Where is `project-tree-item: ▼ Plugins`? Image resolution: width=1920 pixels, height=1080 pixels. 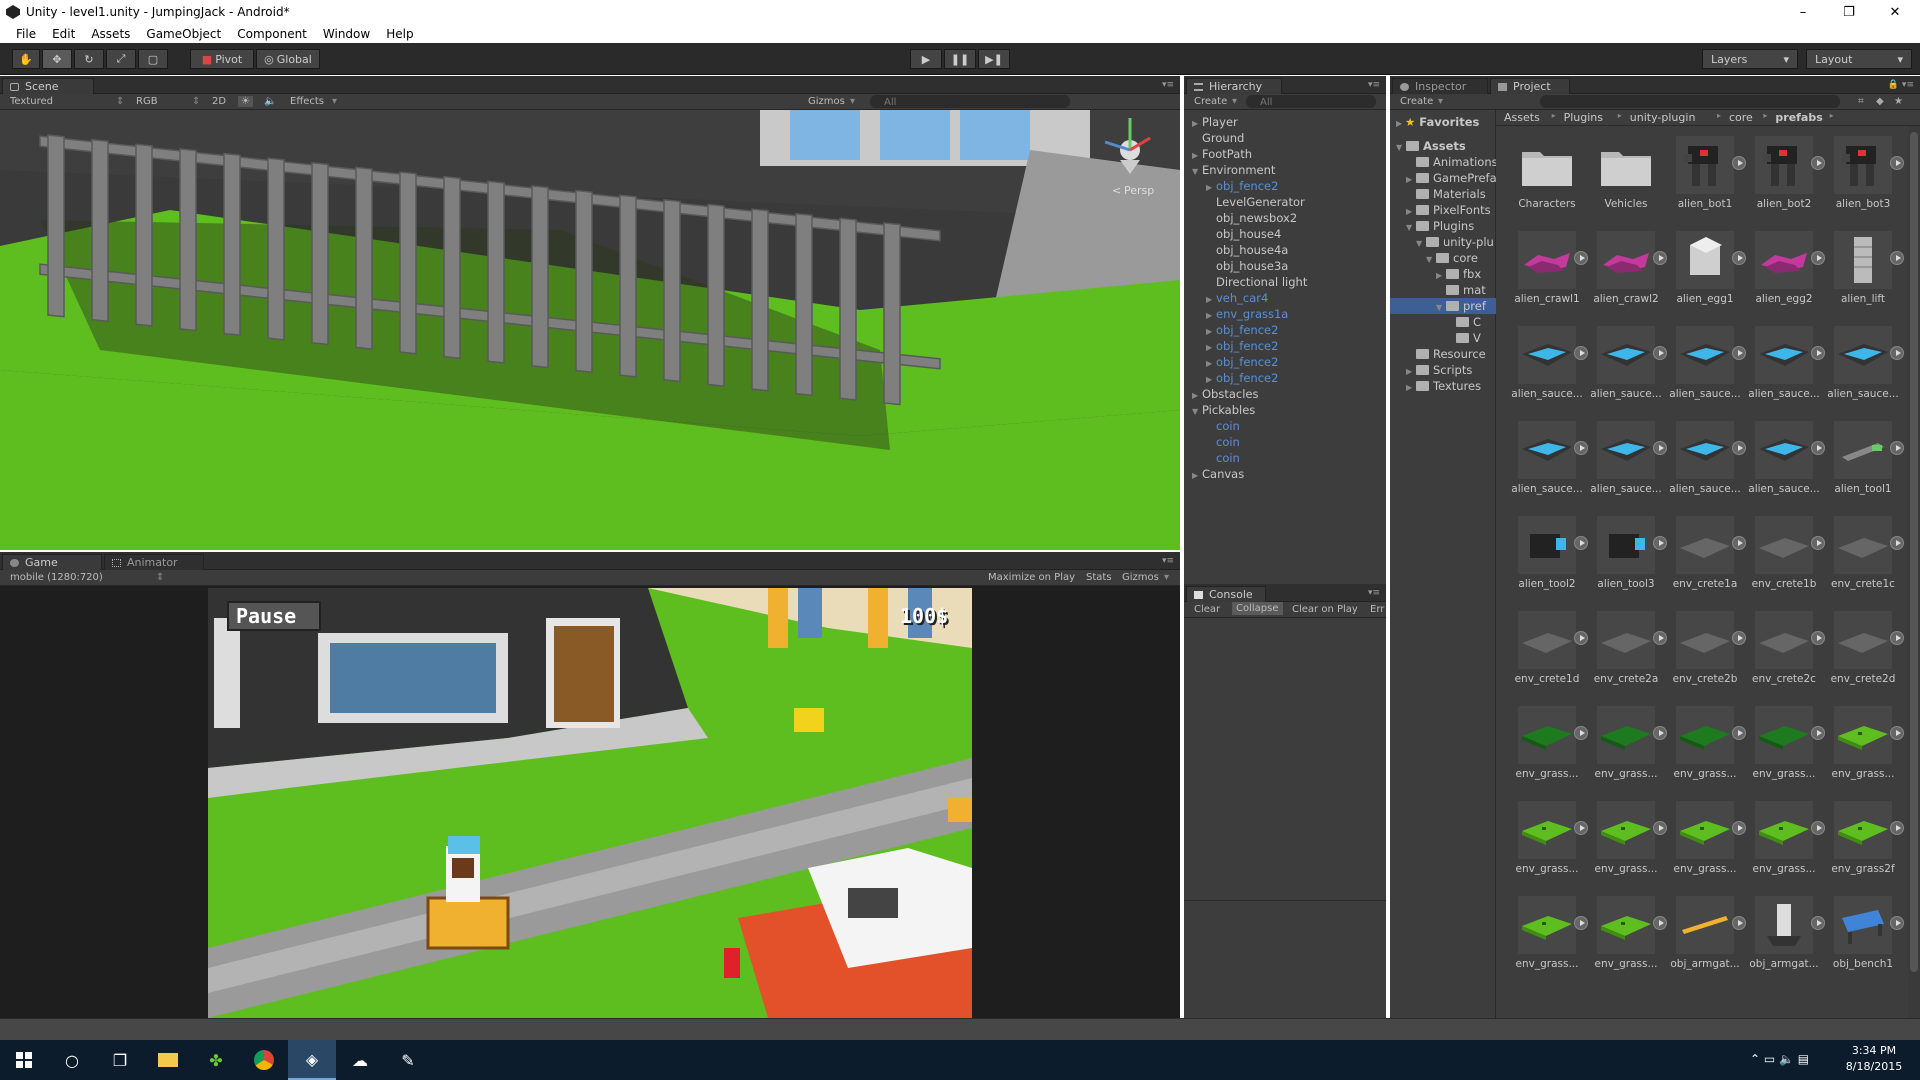
project-tree-item: ▼ Plugins is located at coordinates (1443, 226).